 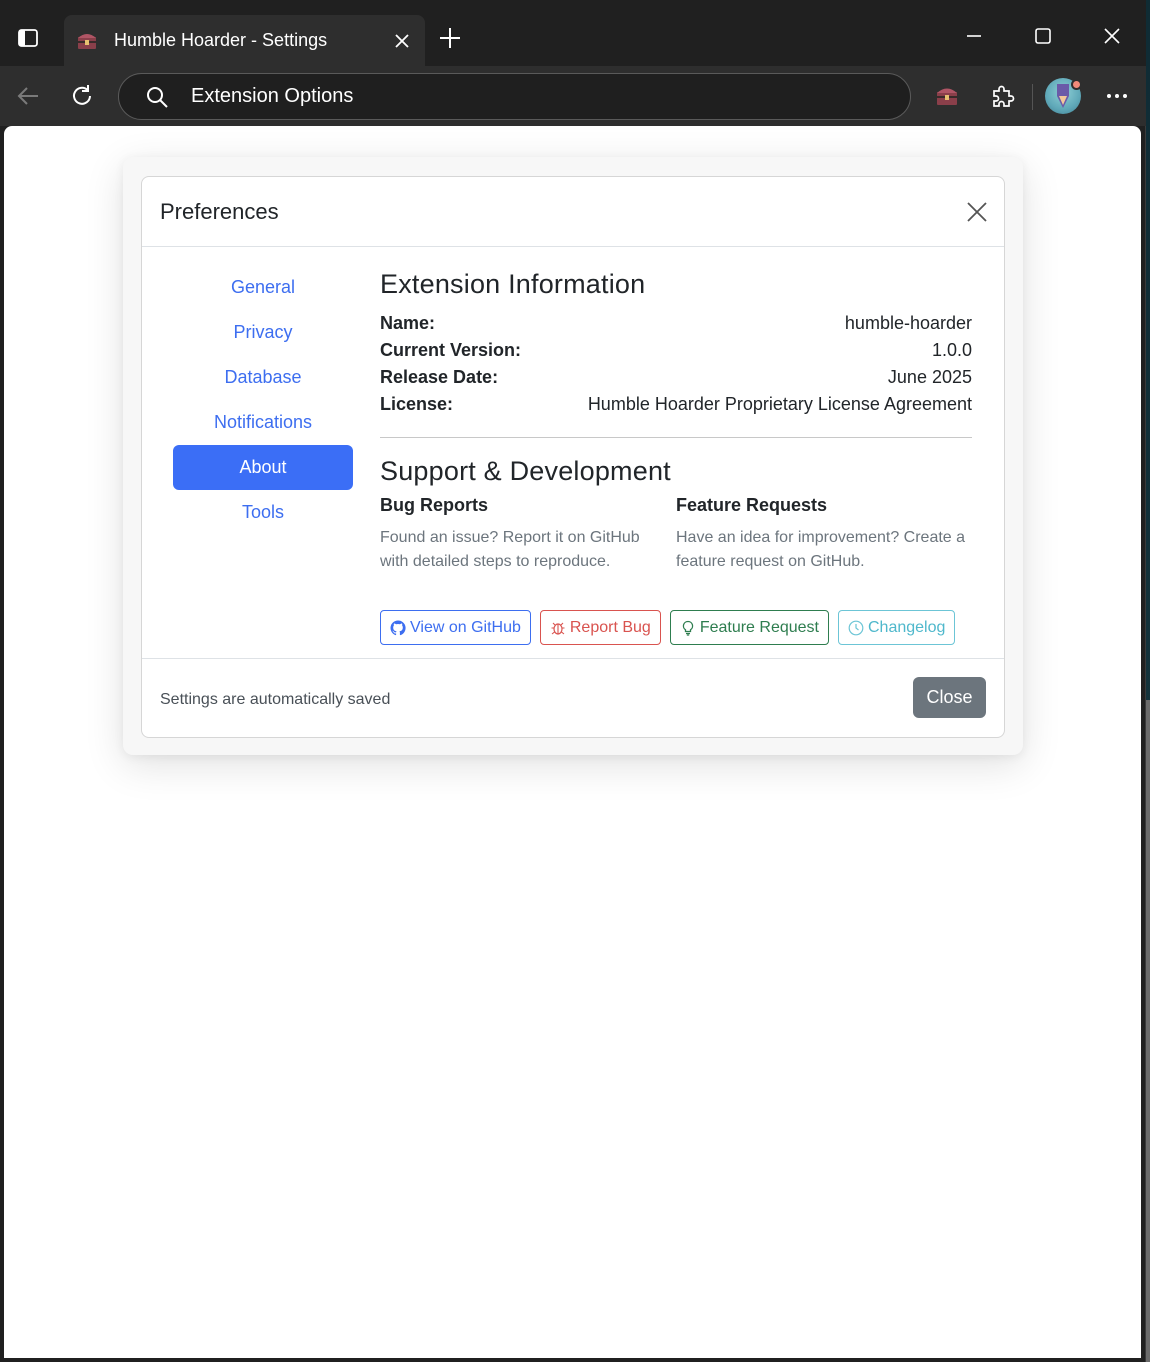 I want to click on feature-request-label: Feature Request, so click(x=759, y=627).